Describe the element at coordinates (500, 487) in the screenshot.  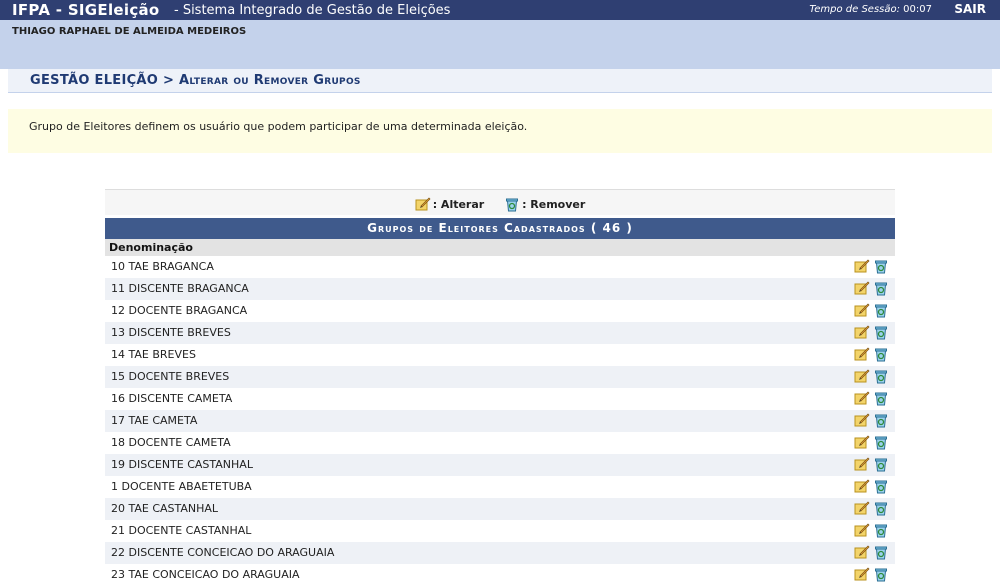
I see `table-row: 1 DOCENTE ABAETETUBA` at that location.